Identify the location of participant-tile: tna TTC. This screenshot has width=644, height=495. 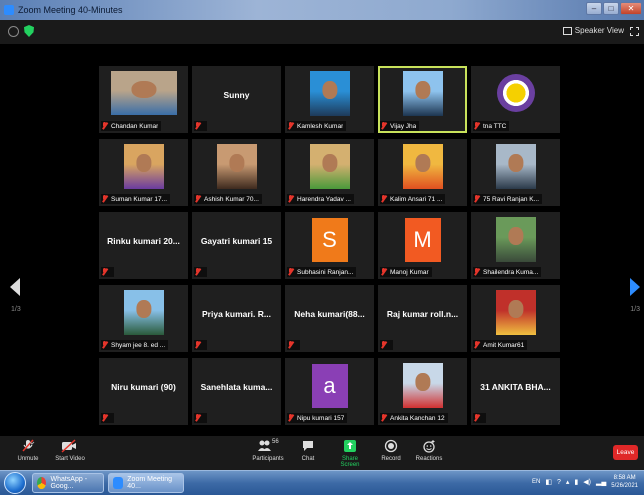
(515, 99).